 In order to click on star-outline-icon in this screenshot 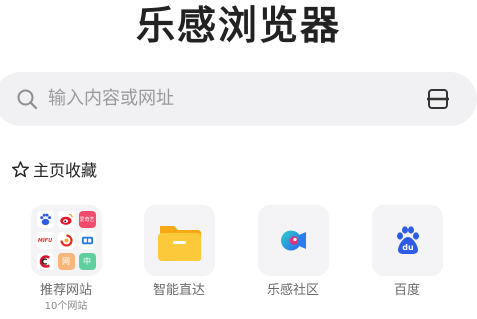, I will do `click(20, 168)`.